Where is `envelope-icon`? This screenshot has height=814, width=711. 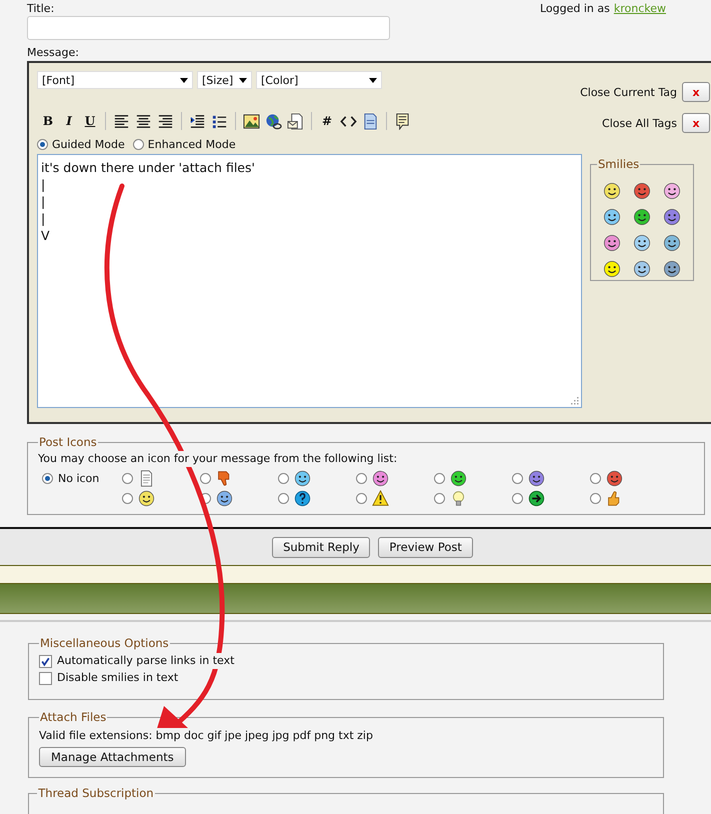
envelope-icon is located at coordinates (295, 121).